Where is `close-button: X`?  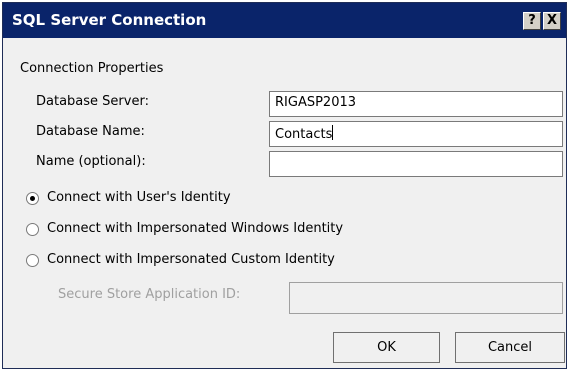
close-button: X is located at coordinates (552, 21).